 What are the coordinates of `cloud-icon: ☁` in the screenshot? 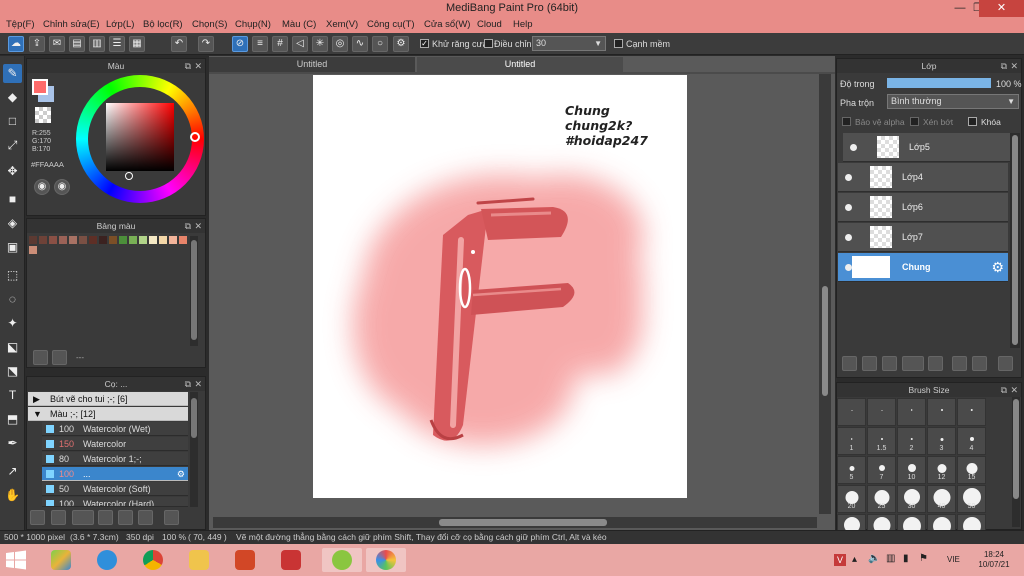 It's located at (16, 44).